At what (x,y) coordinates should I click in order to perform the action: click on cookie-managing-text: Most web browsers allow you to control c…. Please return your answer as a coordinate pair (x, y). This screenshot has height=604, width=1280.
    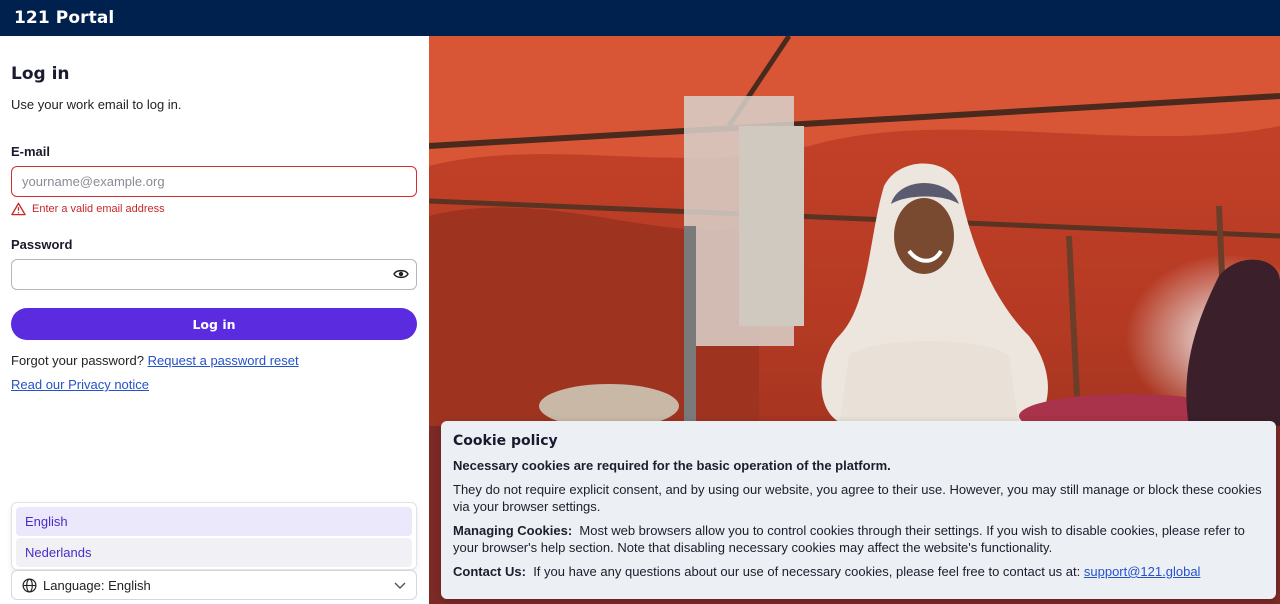
    Looking at the image, I should click on (849, 539).